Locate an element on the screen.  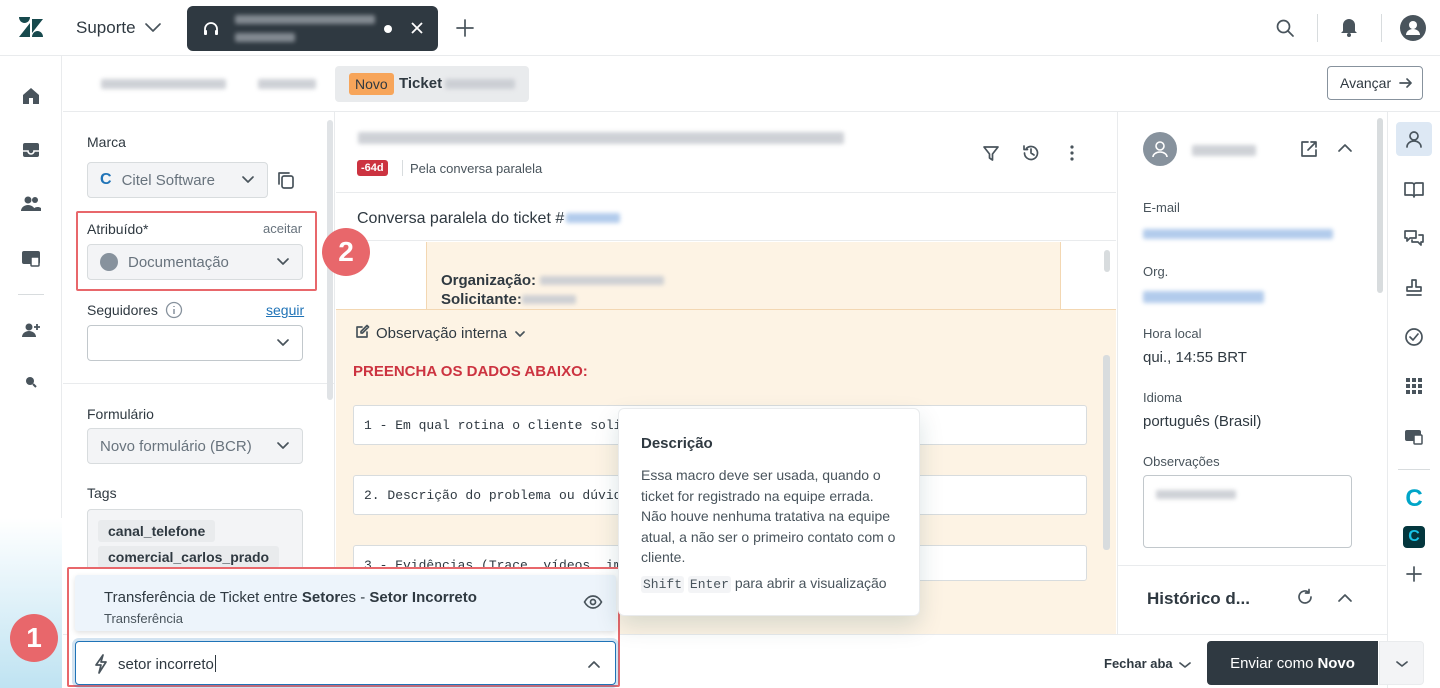
followers-label: Seguidores is located at coordinates (122, 310).